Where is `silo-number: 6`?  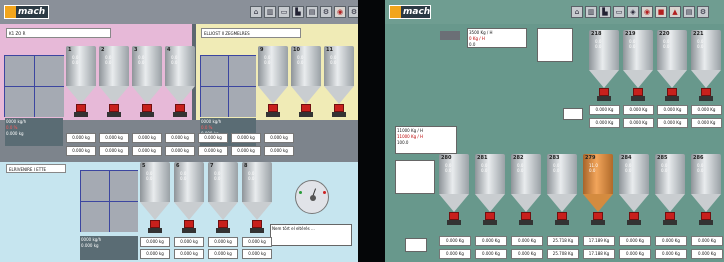
silo-number: 6 is located at coordinates (178, 166).